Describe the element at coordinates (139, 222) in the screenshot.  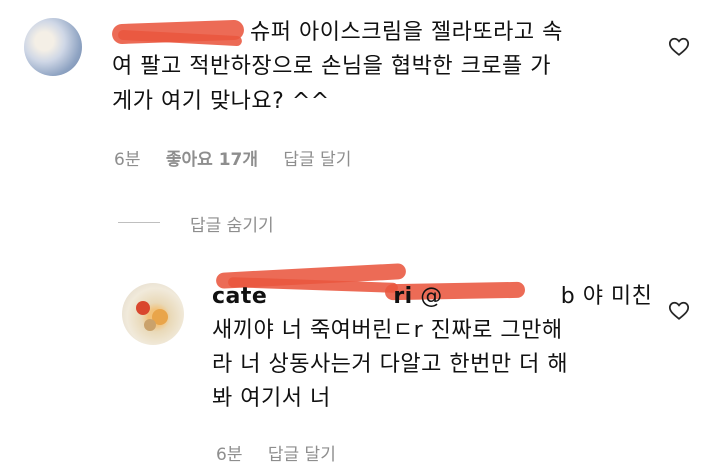
I see `divider-line` at that location.